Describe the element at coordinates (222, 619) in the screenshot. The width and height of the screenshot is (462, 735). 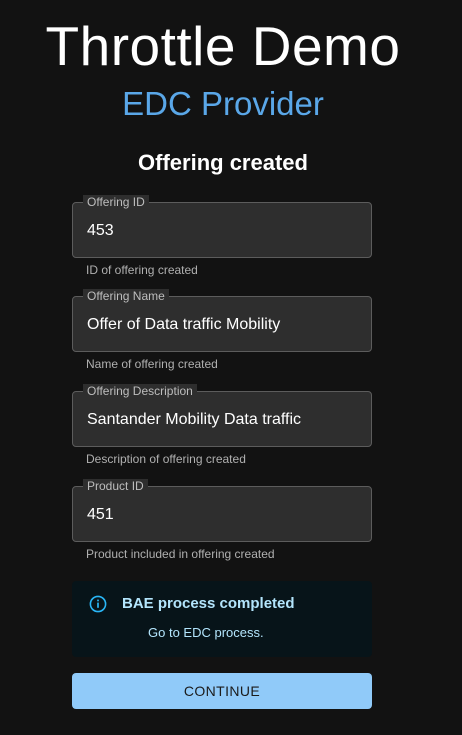
I see `info-alert: BAE process completed Go to EDC process.` at that location.